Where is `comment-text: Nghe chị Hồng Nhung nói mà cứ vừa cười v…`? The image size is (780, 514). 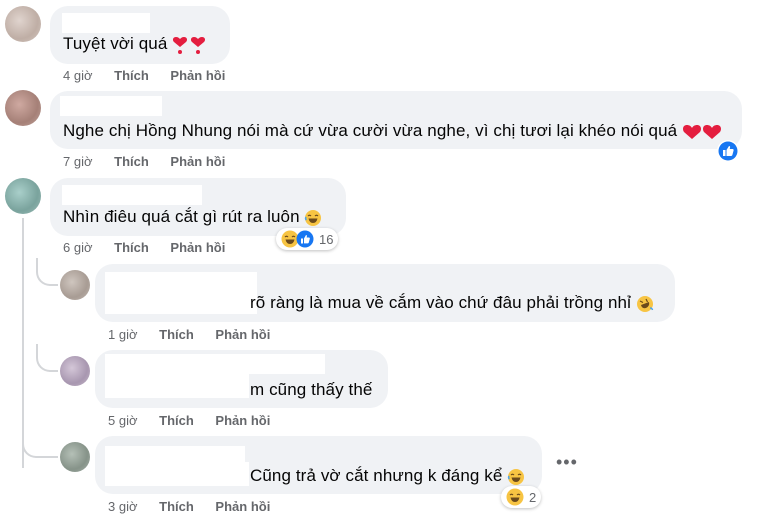
comment-text: Nghe chị Hồng Nhung nói mà cứ vừa cười v… is located at coordinates (392, 131).